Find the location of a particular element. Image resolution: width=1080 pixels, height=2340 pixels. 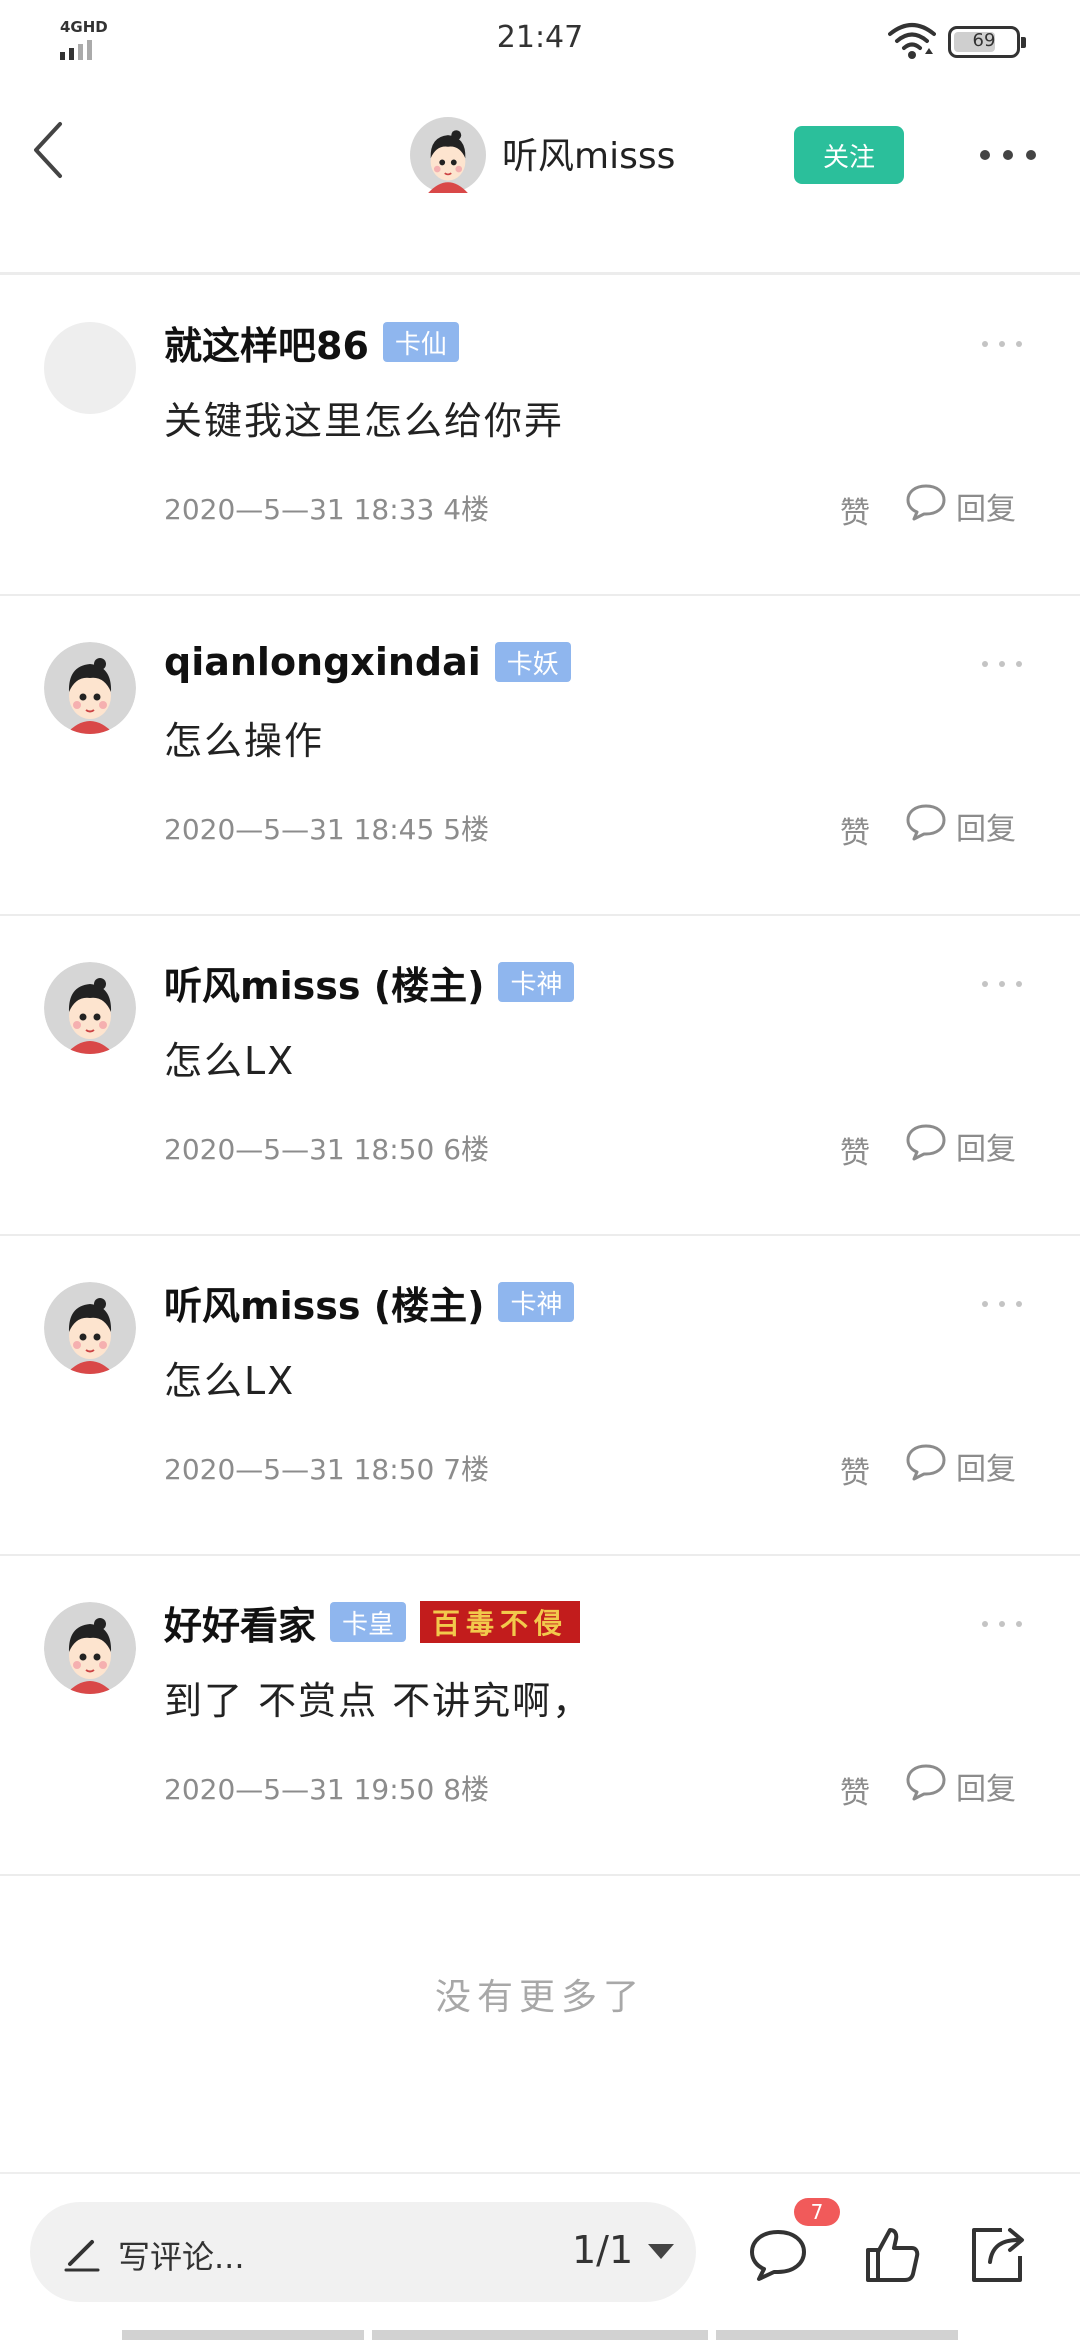

comment-meta: 2020—5—31 18:50 6楼 is located at coordinates (327, 1149).